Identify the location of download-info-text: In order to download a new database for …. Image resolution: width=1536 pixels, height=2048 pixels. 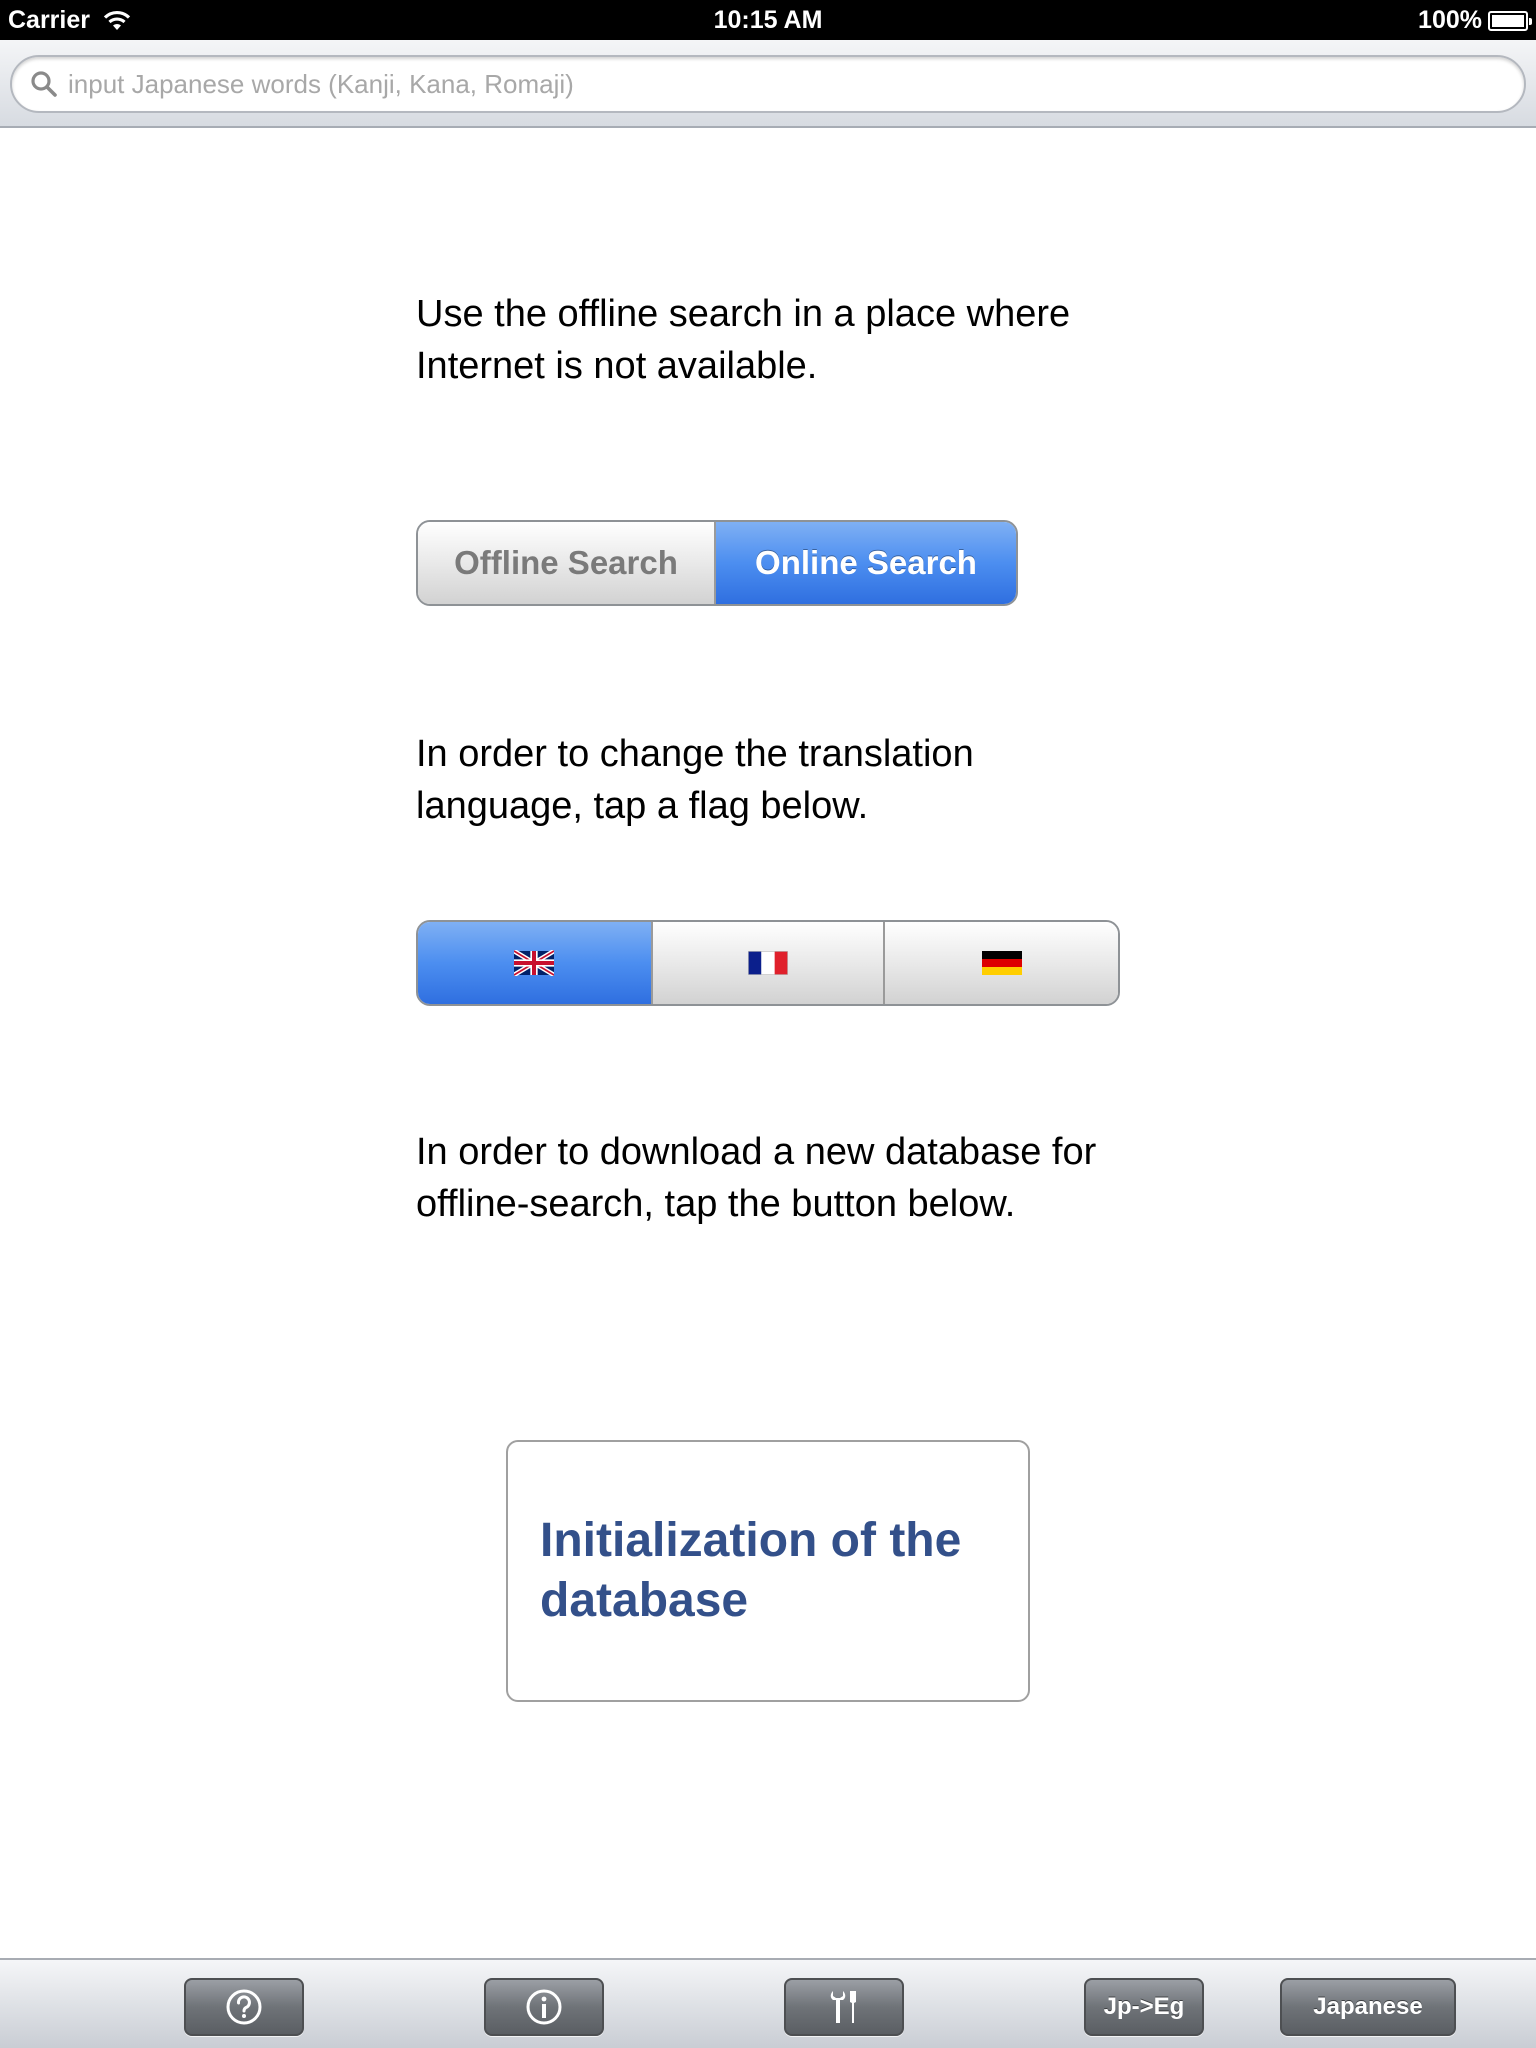
(756, 1178).